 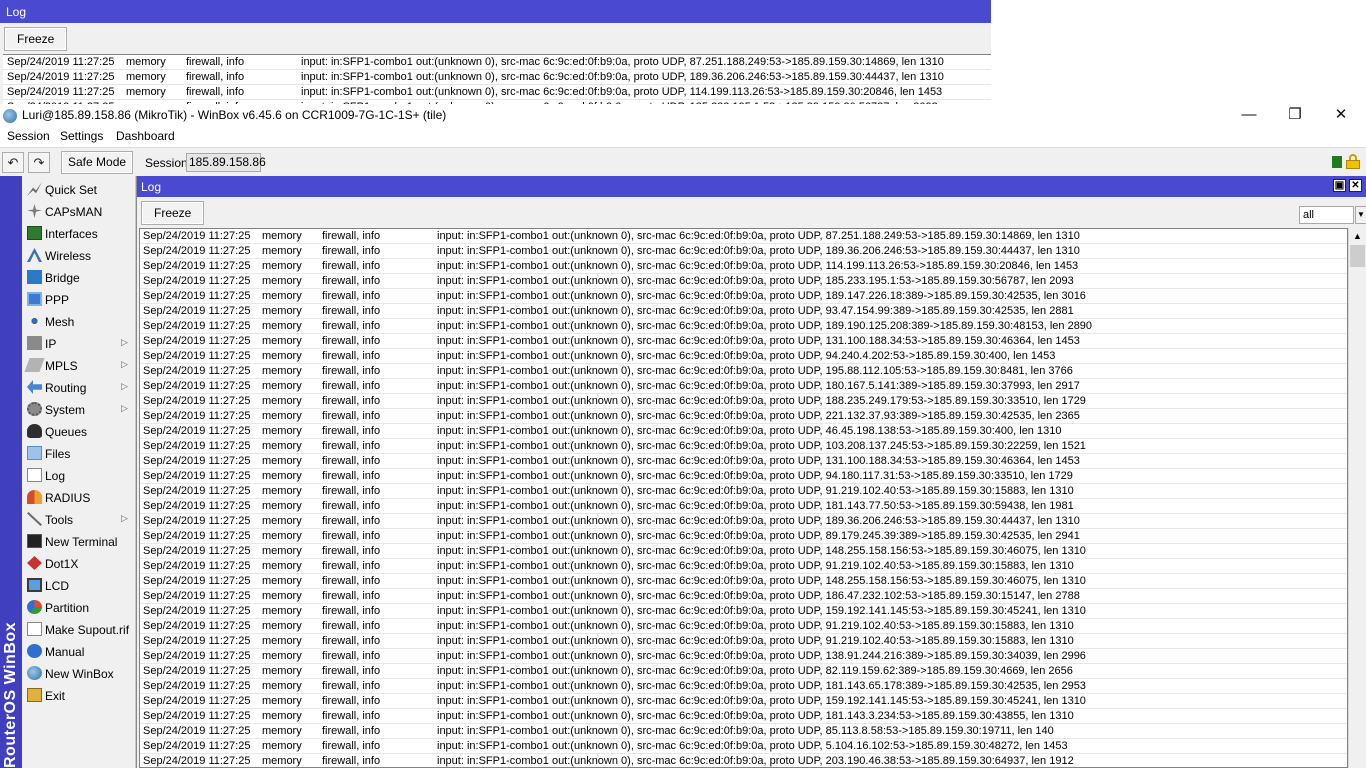 I want to click on sidebar-item-dot1x: Dot1X, so click(x=78, y=563).